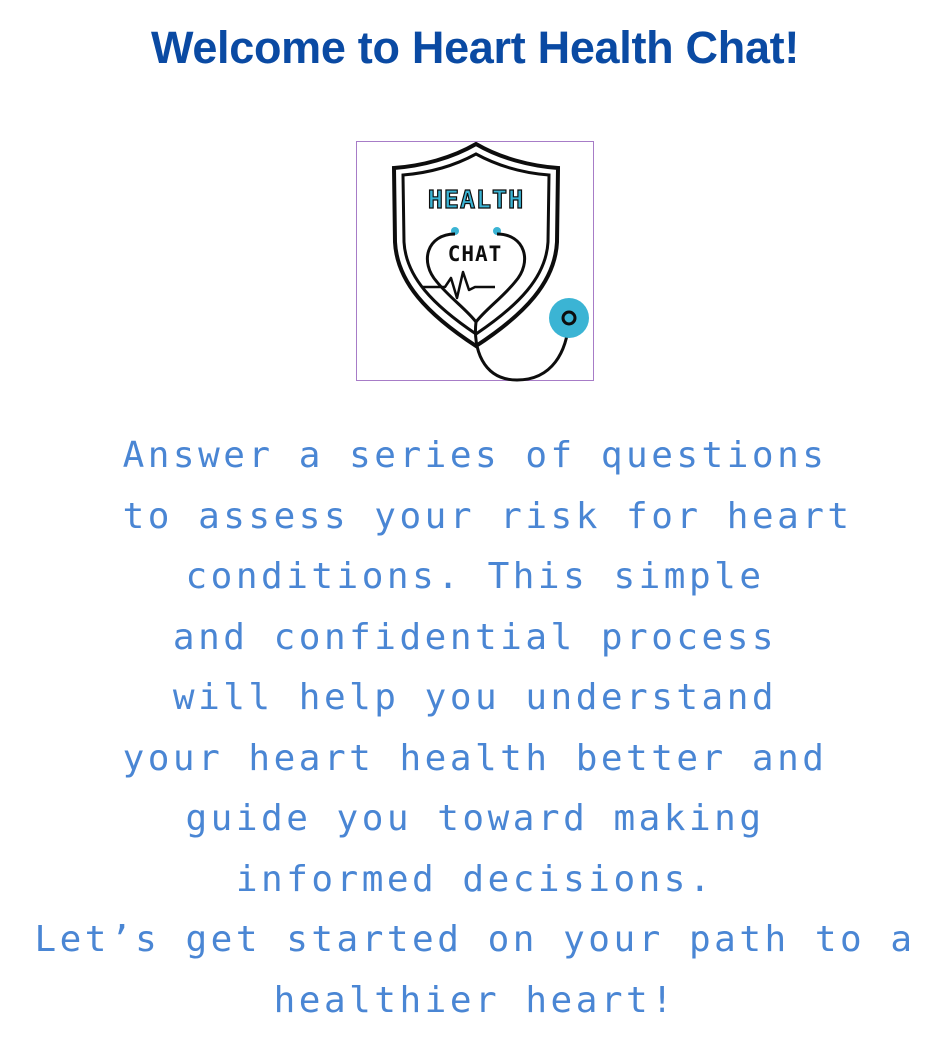 The width and height of the screenshot is (950, 1057). Describe the element at coordinates (569, 318) in the screenshot. I see `chestpiece` at that location.